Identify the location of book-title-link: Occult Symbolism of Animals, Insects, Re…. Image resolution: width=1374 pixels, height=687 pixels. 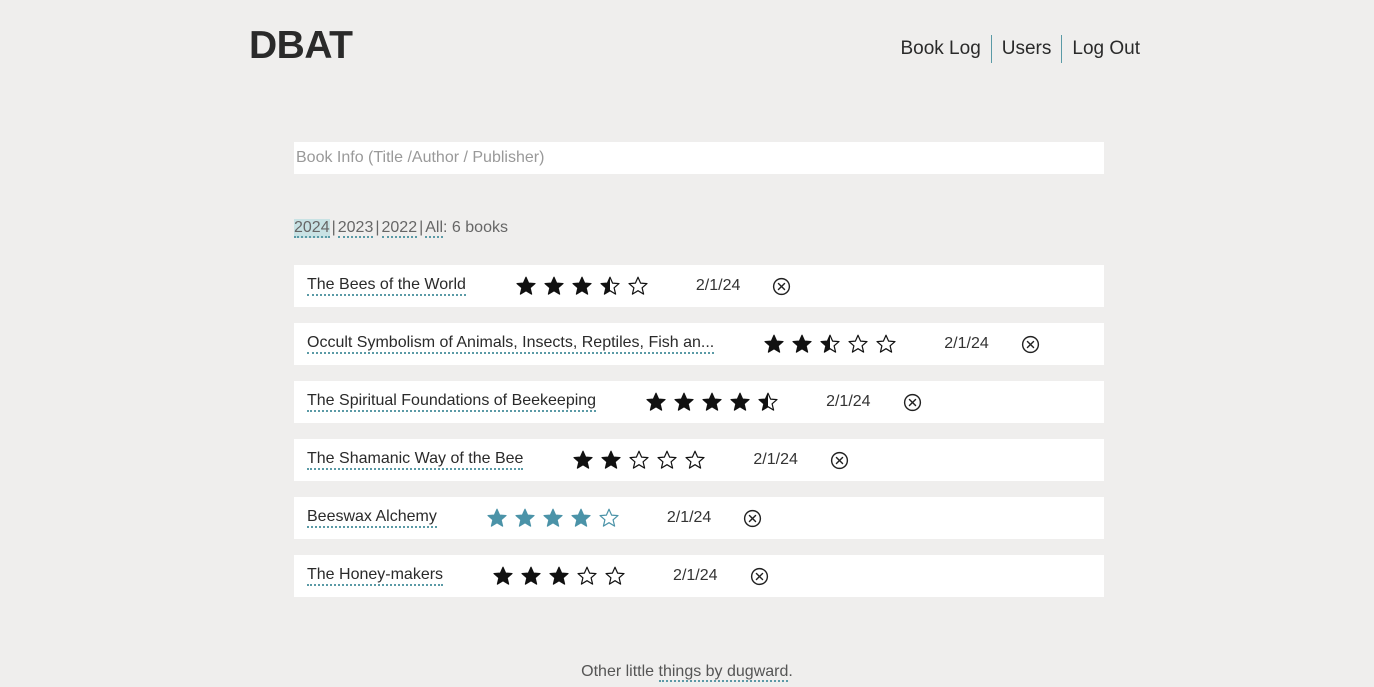
(511, 344).